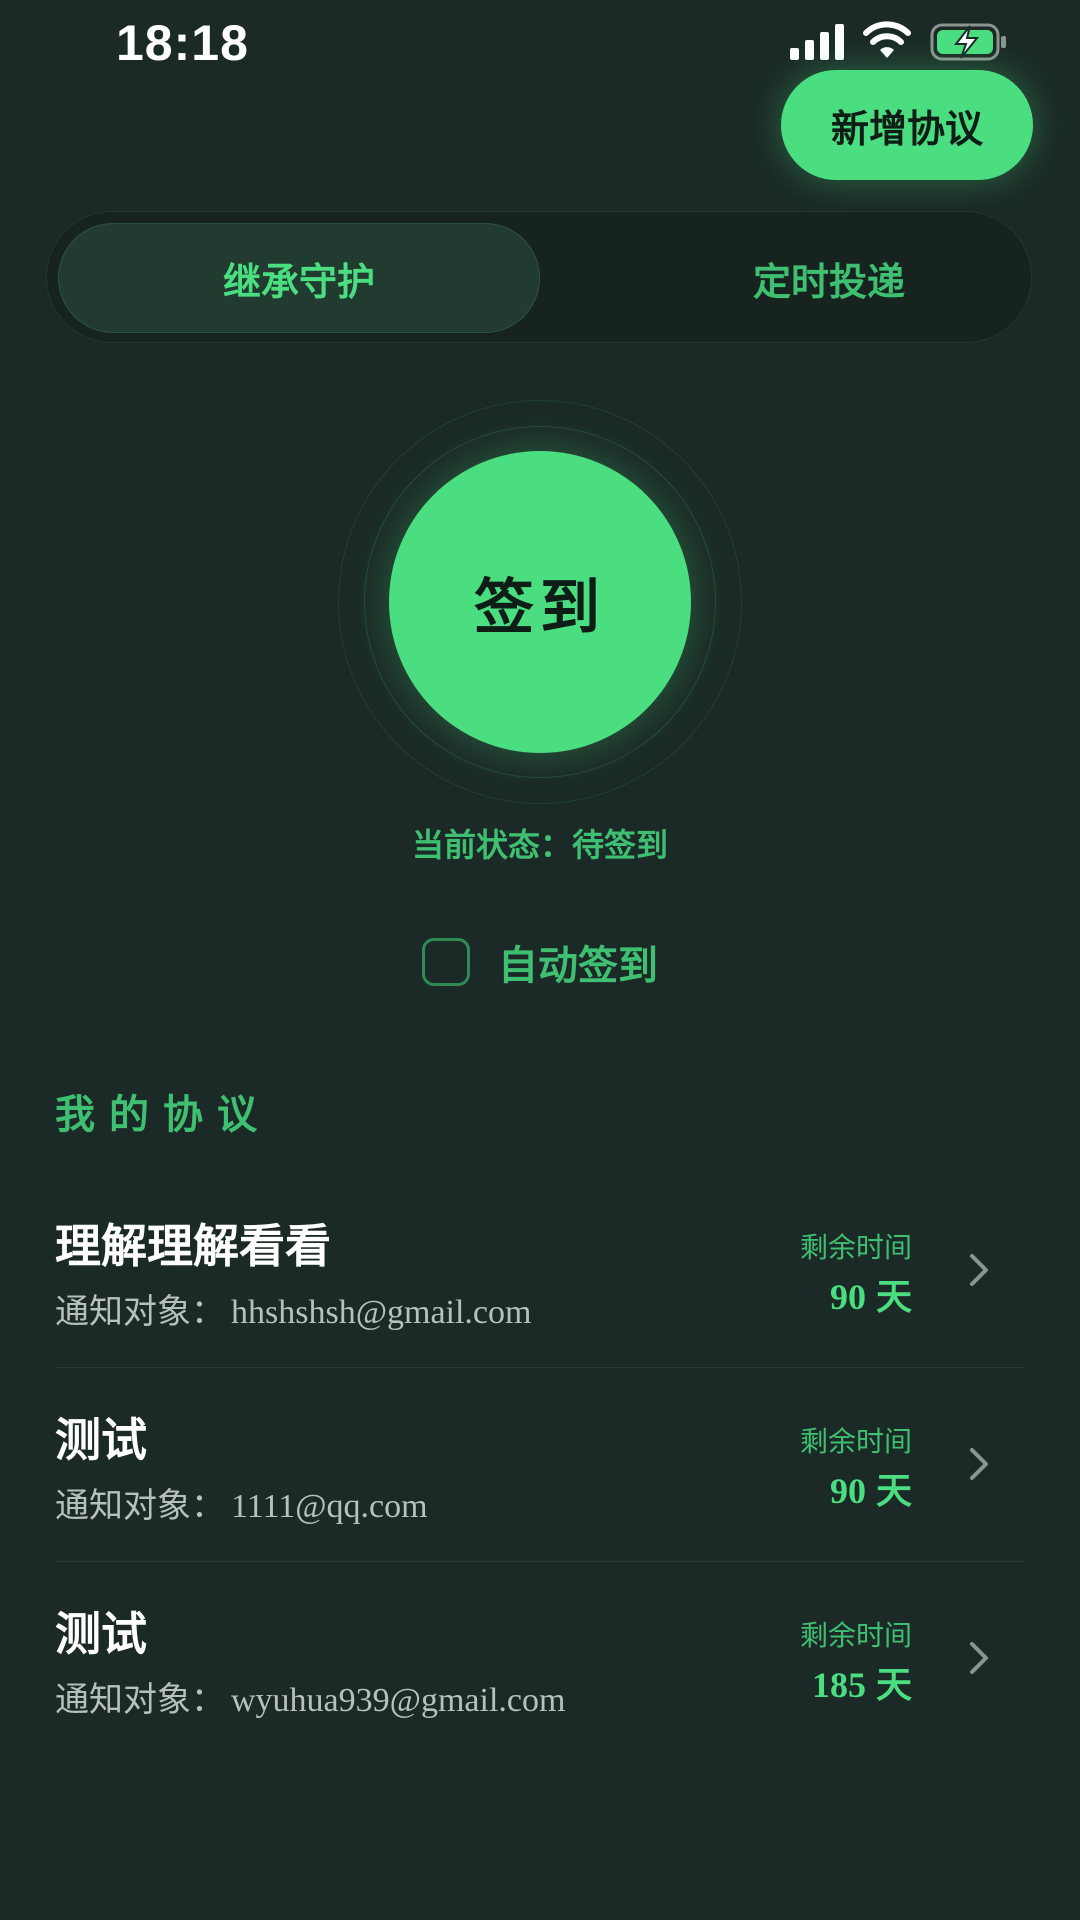 This screenshot has width=1080, height=1920. Describe the element at coordinates (540, 602) in the screenshot. I see `checkin-button: 签到` at that location.